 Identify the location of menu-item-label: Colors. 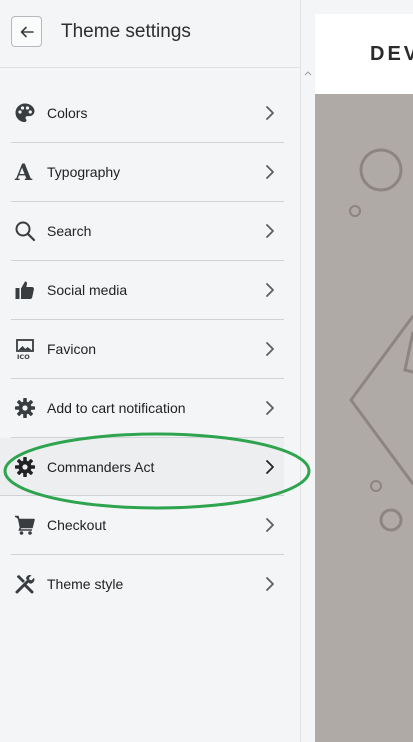
(67, 113).